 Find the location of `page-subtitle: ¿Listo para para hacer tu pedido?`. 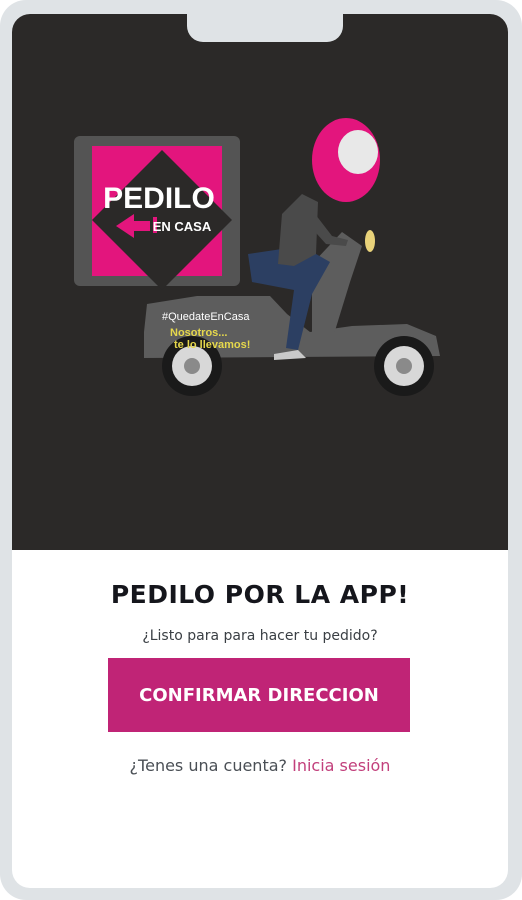

page-subtitle: ¿Listo para para hacer tu pedido? is located at coordinates (260, 636).